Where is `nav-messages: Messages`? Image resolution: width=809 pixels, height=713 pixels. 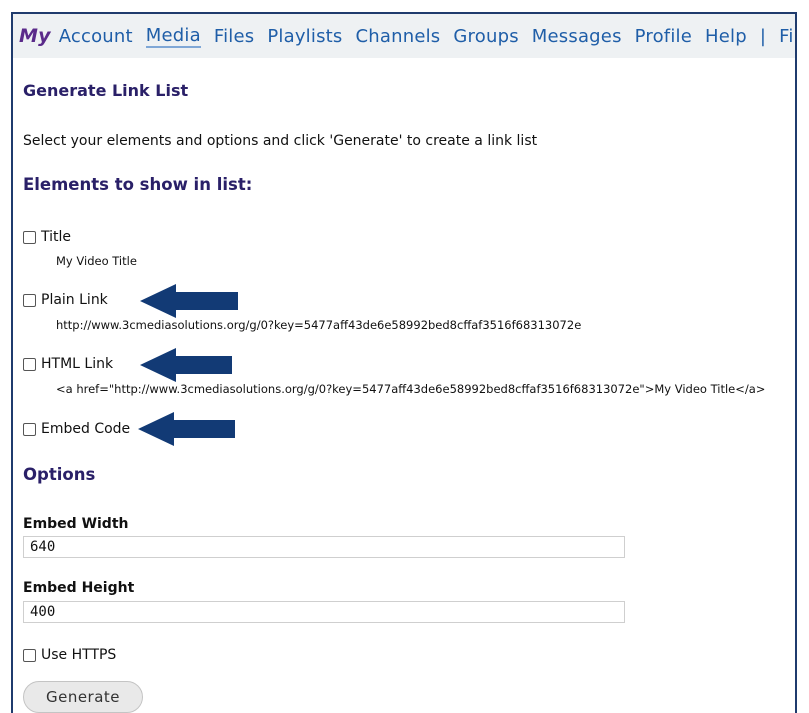
nav-messages: Messages is located at coordinates (577, 36).